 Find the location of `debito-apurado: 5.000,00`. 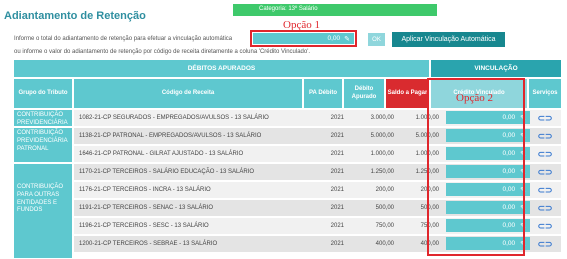

debito-apurado: 5.000,00 is located at coordinates (382, 136).